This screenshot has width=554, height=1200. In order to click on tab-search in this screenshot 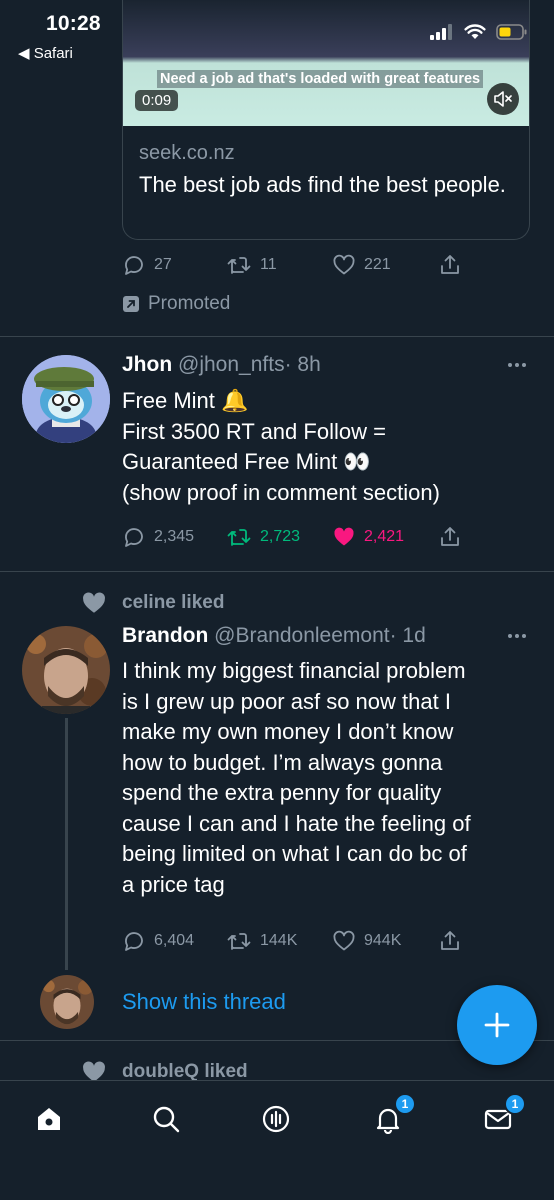, I will do `click(166, 1119)`.